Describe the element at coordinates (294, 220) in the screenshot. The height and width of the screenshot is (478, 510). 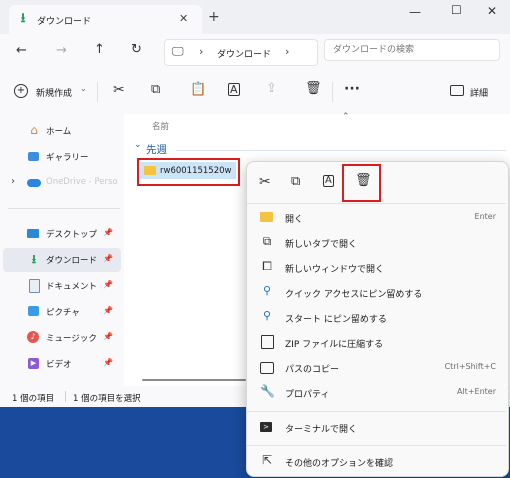
I see `menu-item-label: 開く` at that location.